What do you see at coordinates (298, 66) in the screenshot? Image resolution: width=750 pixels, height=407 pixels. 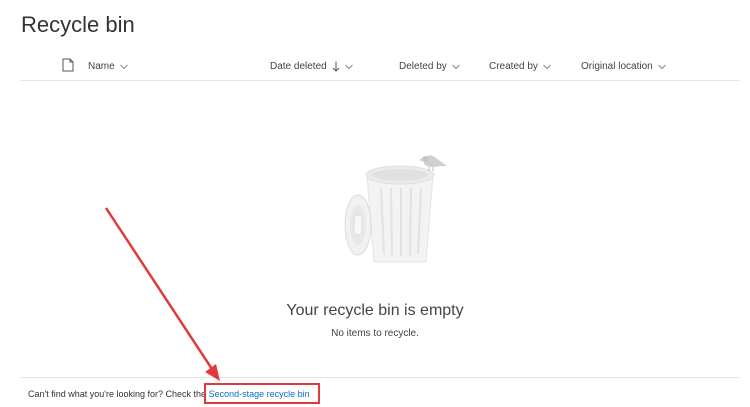 I see `column-header-date-deleted-label: Date deleted` at bounding box center [298, 66].